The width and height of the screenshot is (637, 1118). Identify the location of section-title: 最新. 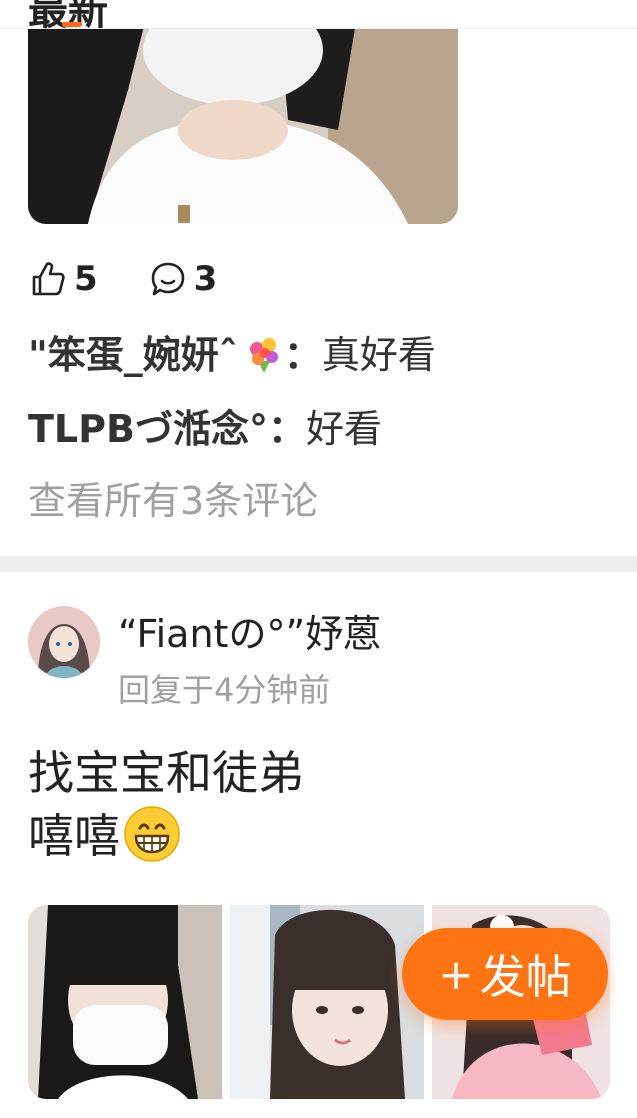
(68, 18).